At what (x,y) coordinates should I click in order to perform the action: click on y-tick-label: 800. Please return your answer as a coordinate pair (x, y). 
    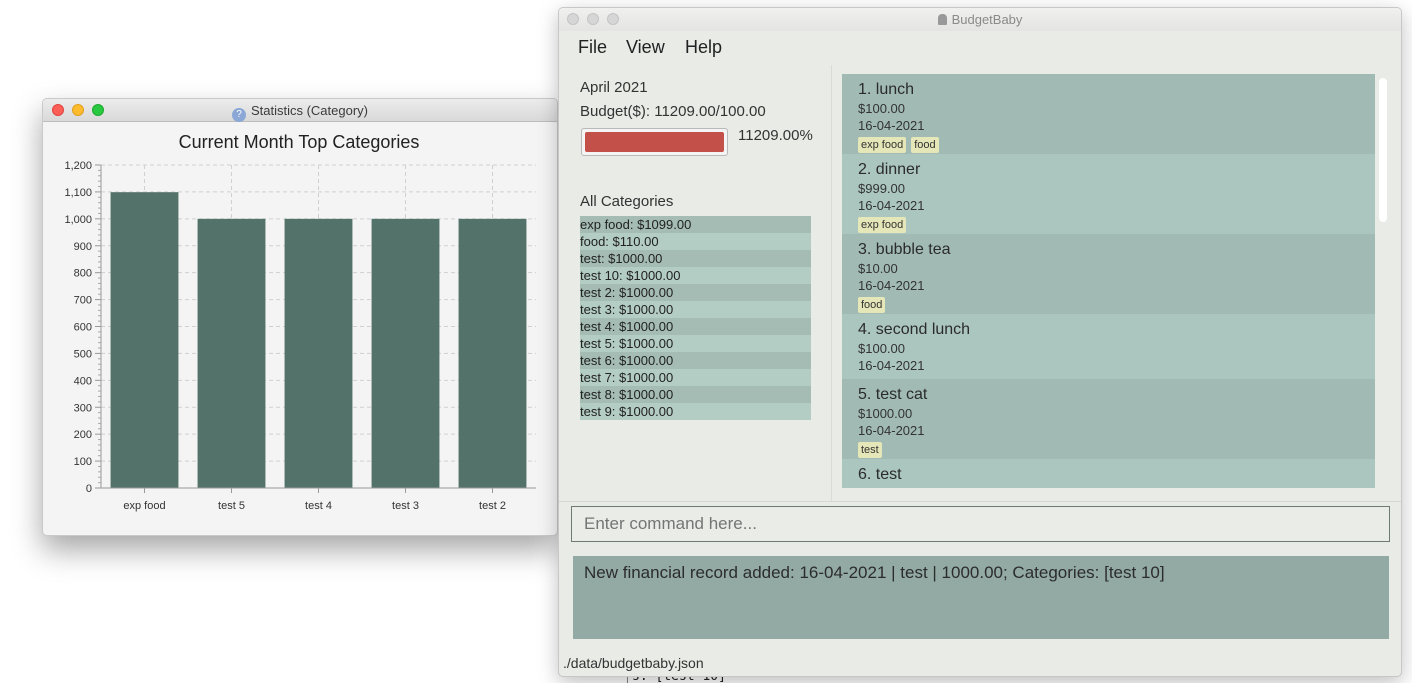
    Looking at the image, I should click on (83, 274).